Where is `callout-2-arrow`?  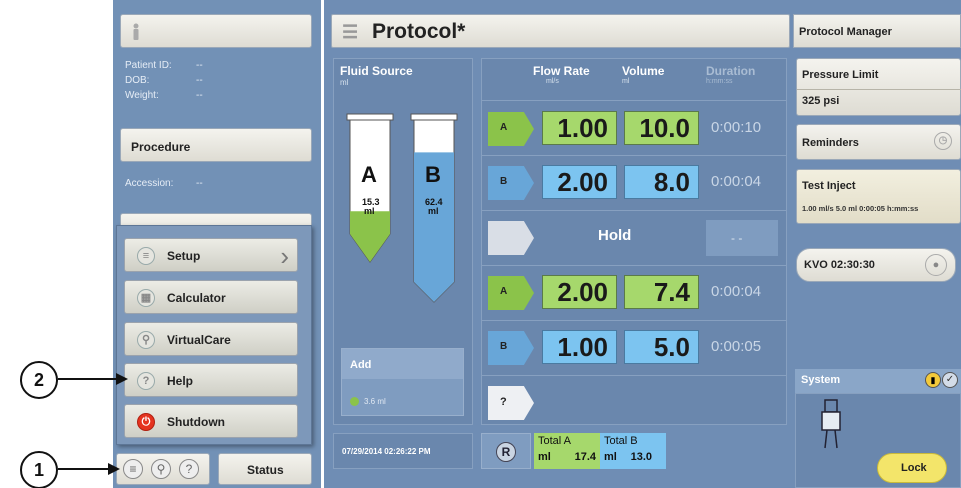 callout-2-arrow is located at coordinates (93, 379).